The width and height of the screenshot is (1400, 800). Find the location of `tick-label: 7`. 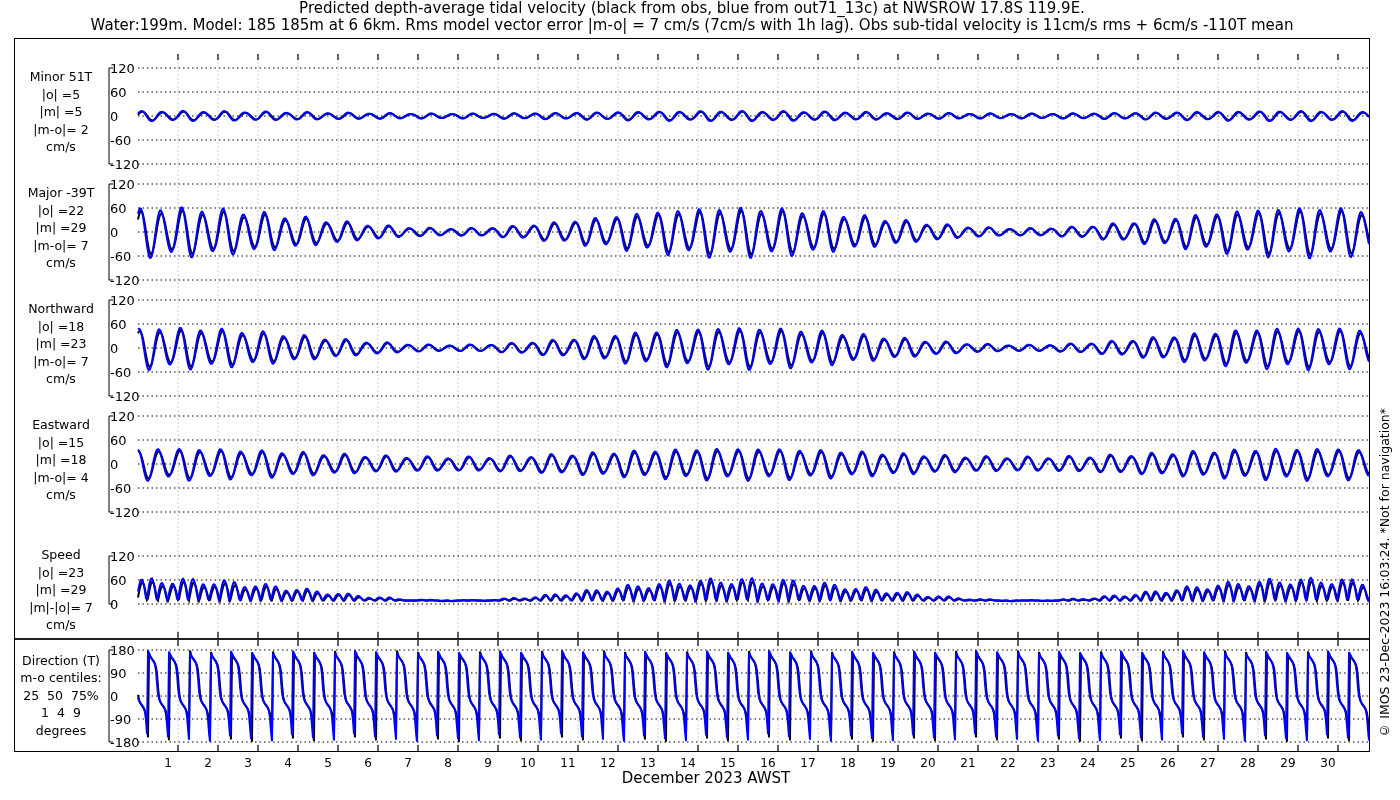

tick-label: 7 is located at coordinates (408, 763).